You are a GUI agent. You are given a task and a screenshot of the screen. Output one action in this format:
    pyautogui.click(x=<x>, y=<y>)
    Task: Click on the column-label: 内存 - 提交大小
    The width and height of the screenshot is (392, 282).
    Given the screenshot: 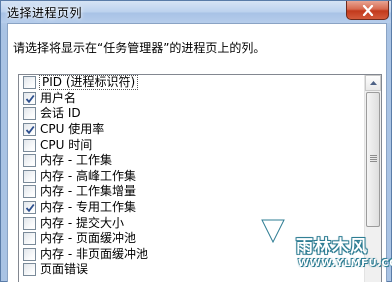 What is the action you would take?
    pyautogui.click(x=82, y=222)
    